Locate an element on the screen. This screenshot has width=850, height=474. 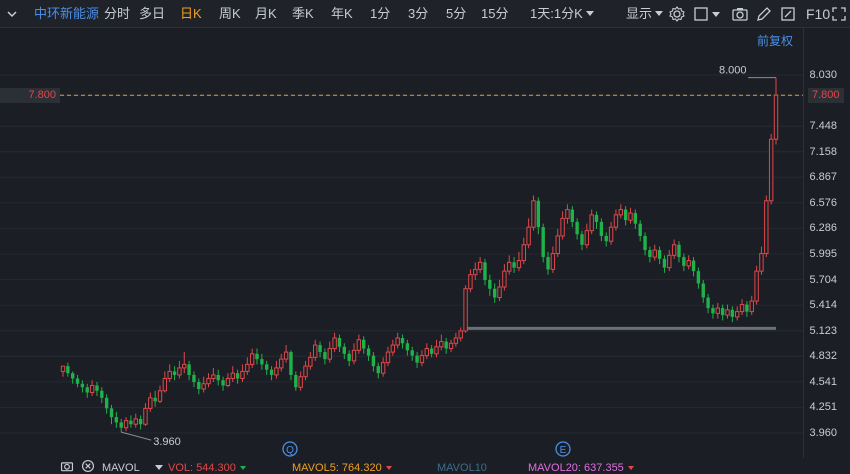
y-tick-label: 7.448 is located at coordinates (823, 126).